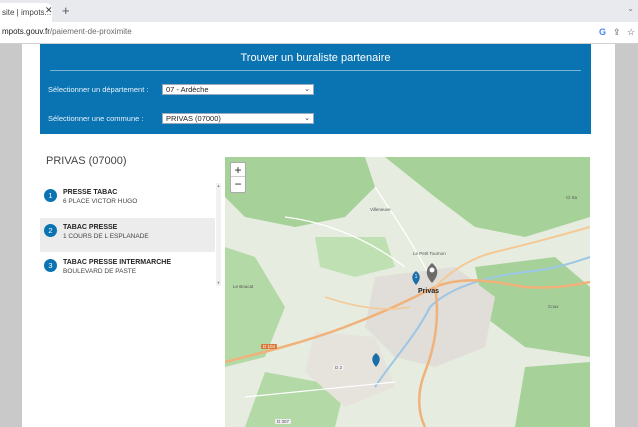  I want to click on browser-tab-bar: site | impots... ✕ + ⌄, so click(319, 11).